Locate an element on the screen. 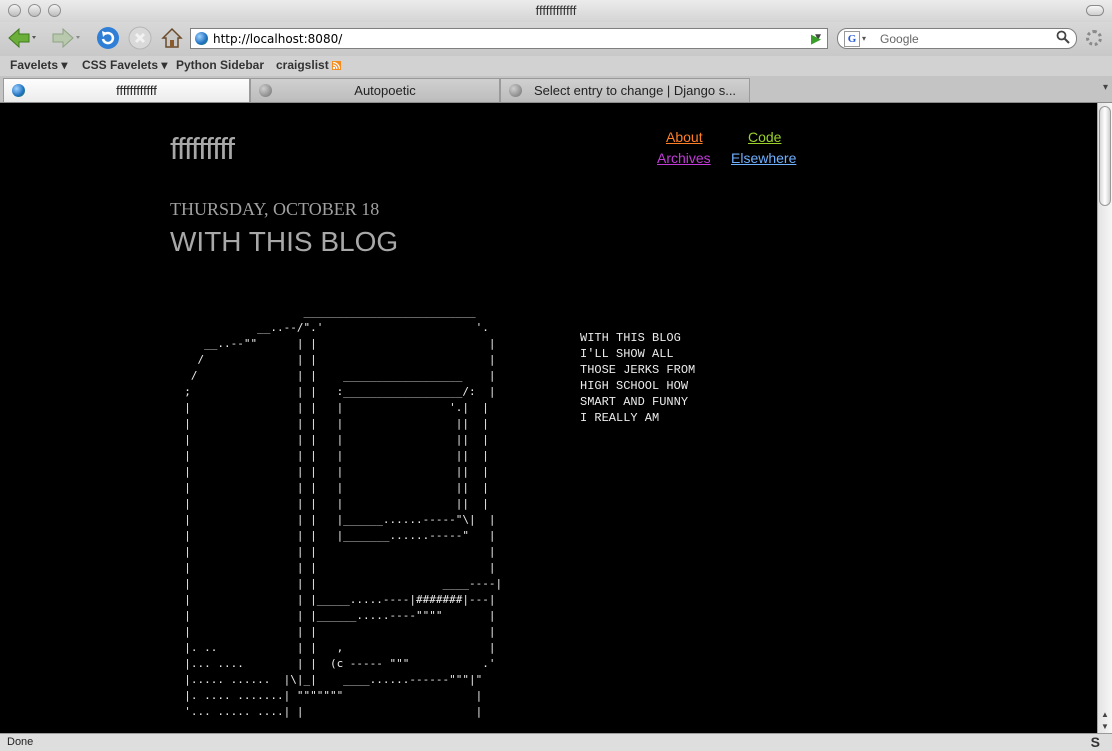 This screenshot has width=1112, height=751. nav-link-about: About is located at coordinates (684, 137).